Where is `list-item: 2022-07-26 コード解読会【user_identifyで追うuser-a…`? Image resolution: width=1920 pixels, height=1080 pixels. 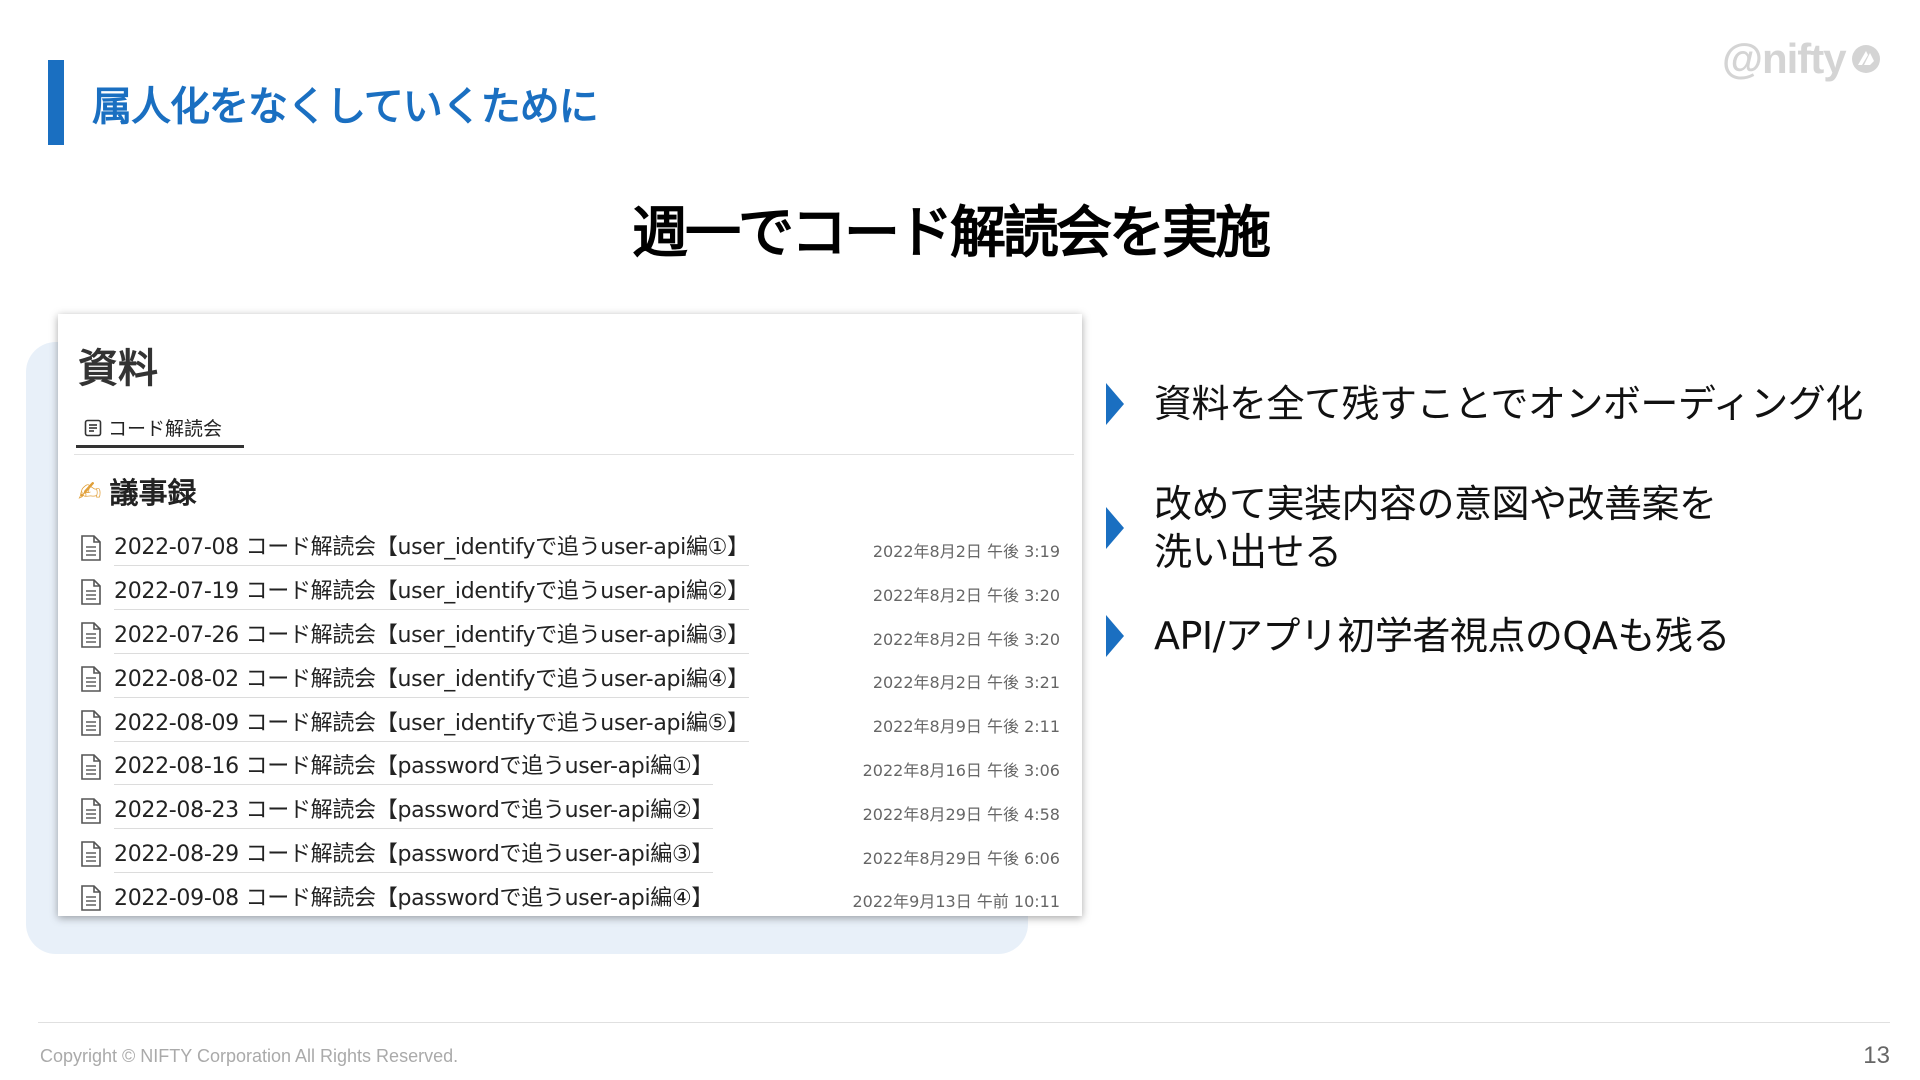
list-item: 2022-07-26 コード解読会【user_identifyで追うuser-a… is located at coordinates (572, 636).